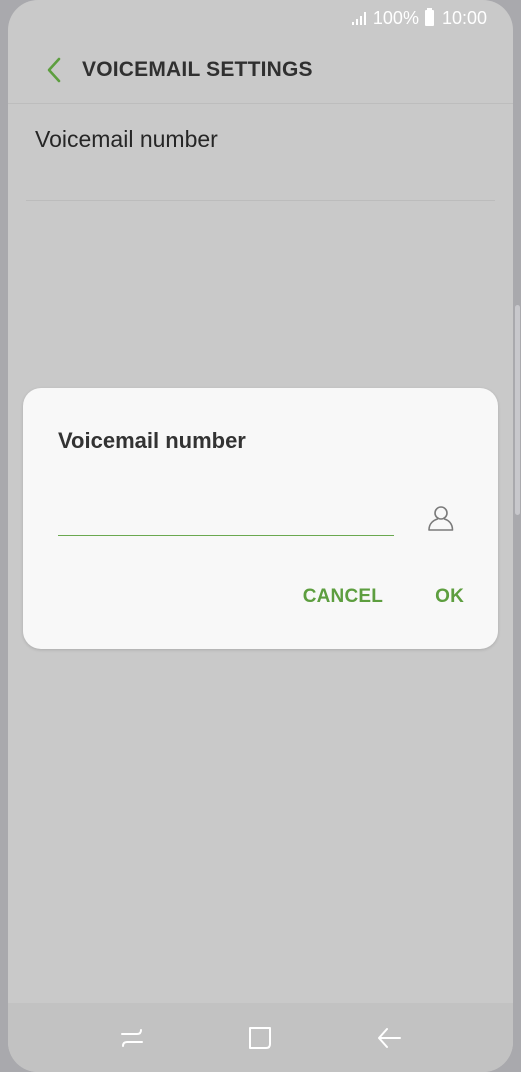  I want to click on app-header: VOICEMAIL SETTINGS, so click(260, 70).